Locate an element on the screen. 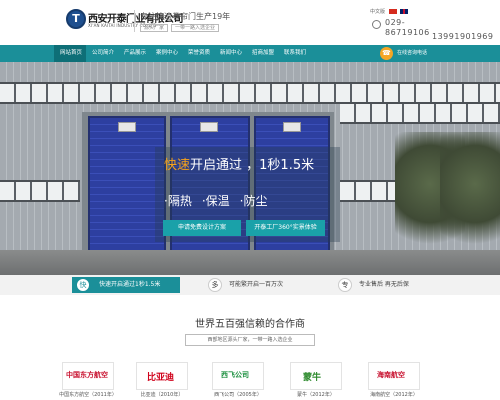  feature-text: 快速开启通过1秒1.5米 is located at coordinates (130, 284).